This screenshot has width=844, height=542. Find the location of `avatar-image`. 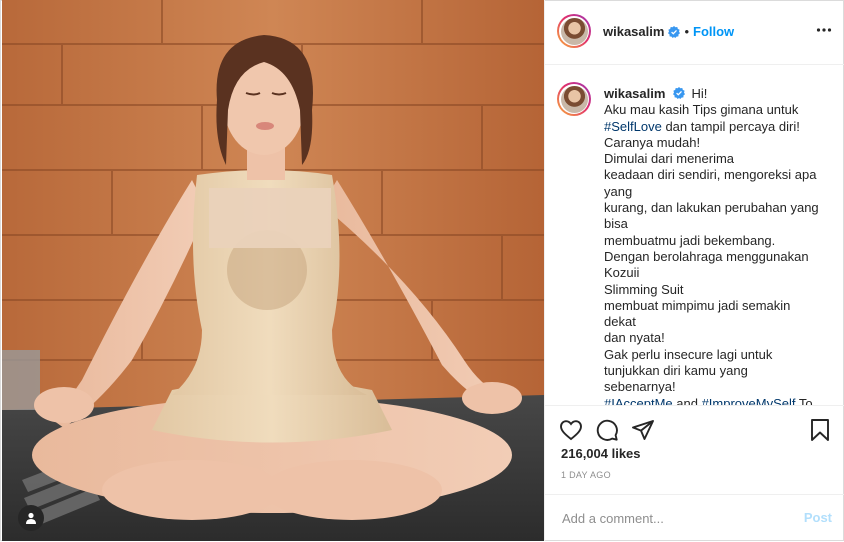

avatar-image is located at coordinates (574, 31).